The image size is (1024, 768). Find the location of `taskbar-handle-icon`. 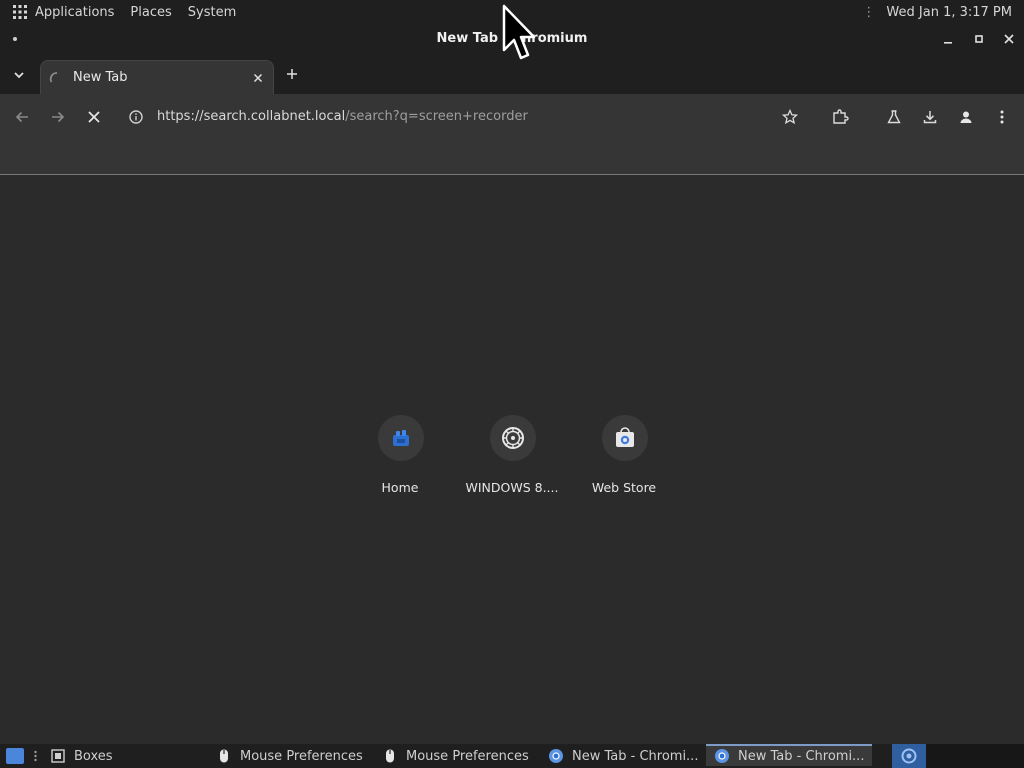

taskbar-handle-icon is located at coordinates (35, 756).